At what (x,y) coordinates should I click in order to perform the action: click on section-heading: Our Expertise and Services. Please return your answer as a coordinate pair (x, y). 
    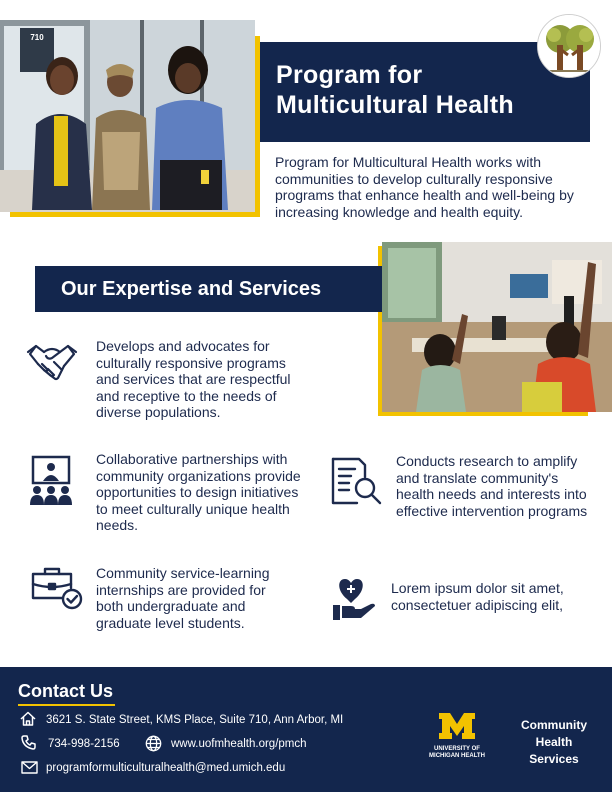
    Looking at the image, I should click on (191, 289).